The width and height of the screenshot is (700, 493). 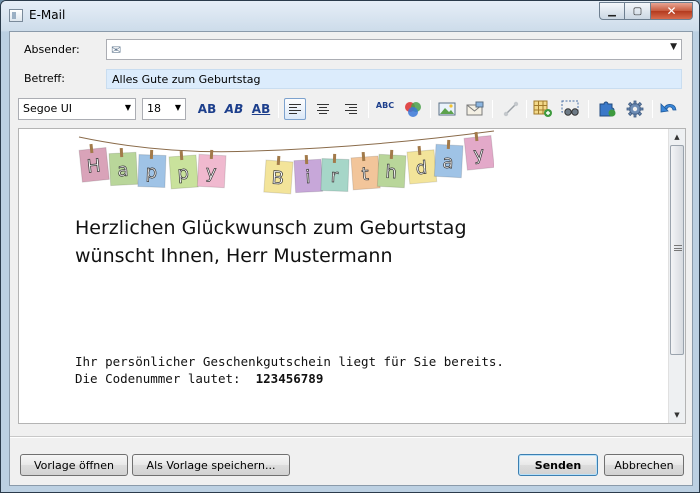 I want to click on banner-flag: B, so click(x=278, y=175).